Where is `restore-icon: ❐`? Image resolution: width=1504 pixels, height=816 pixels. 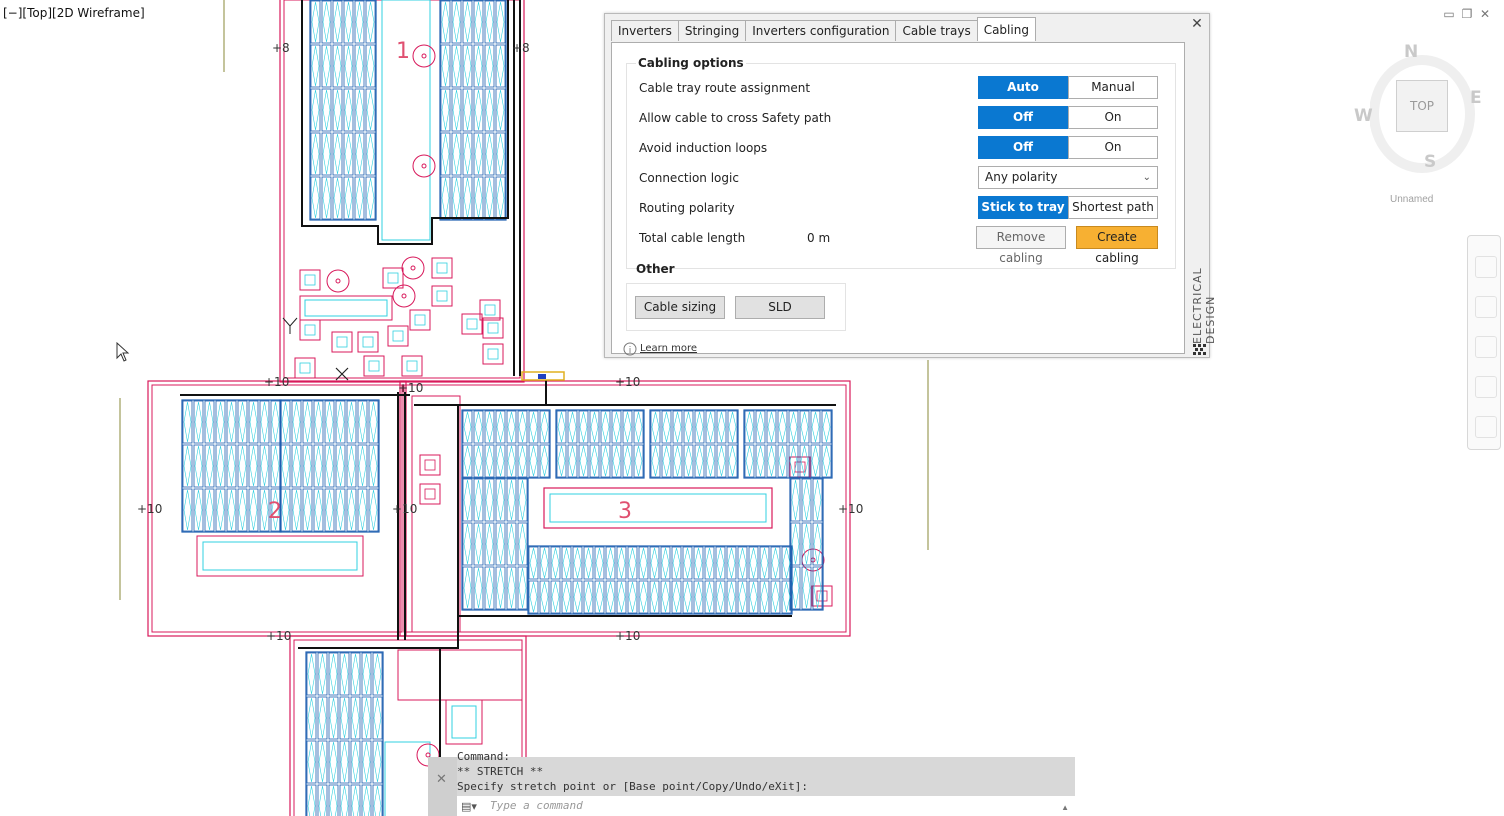
restore-icon: ❐ is located at coordinates (1467, 14).